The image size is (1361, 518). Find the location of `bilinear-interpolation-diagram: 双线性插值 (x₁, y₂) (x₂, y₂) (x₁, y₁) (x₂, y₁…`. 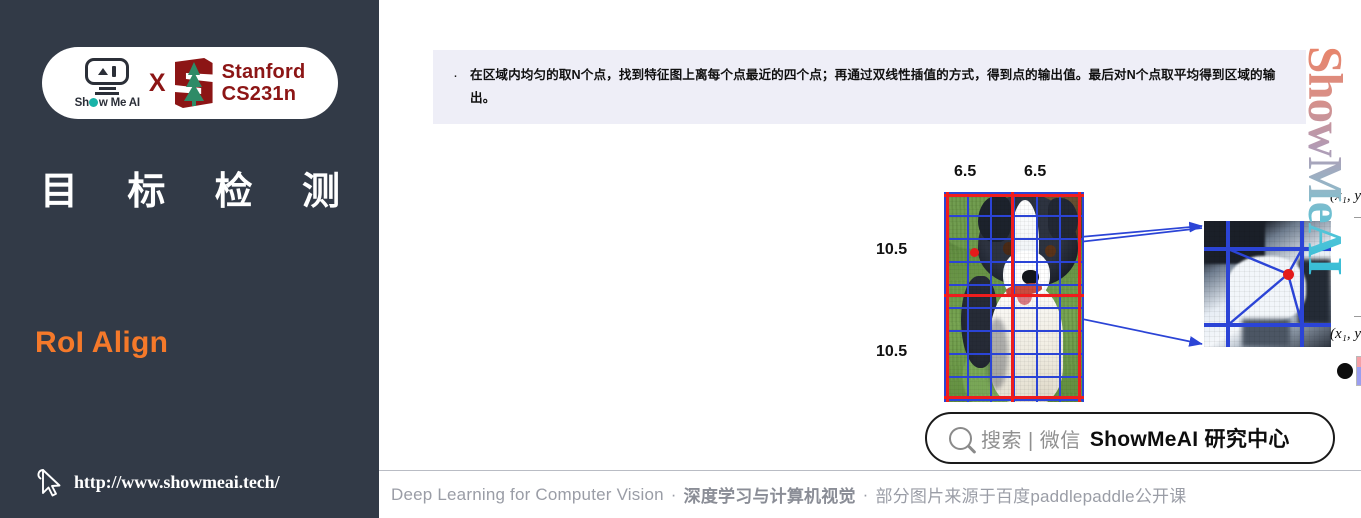

bilinear-interpolation-diagram: 双线性插值 (x₁, y₂) (x₂, y₂) (x₁, y₁) (x₂, y₁… is located at coordinates (1342, 257).